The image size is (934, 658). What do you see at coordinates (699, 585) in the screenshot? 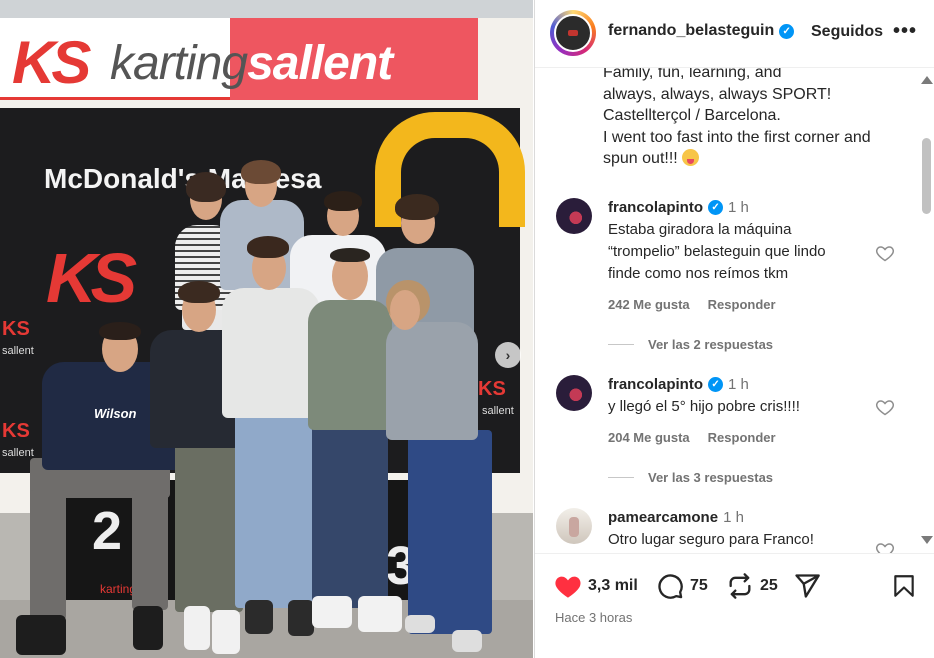
I see `comments-count: 75` at bounding box center [699, 585].